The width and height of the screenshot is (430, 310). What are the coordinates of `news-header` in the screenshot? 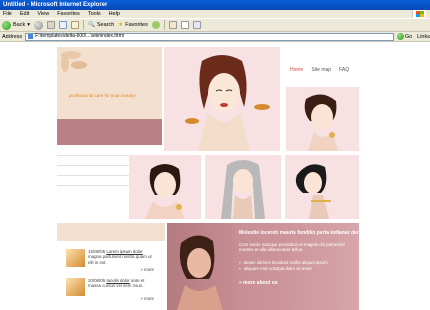 It's located at (111, 232).